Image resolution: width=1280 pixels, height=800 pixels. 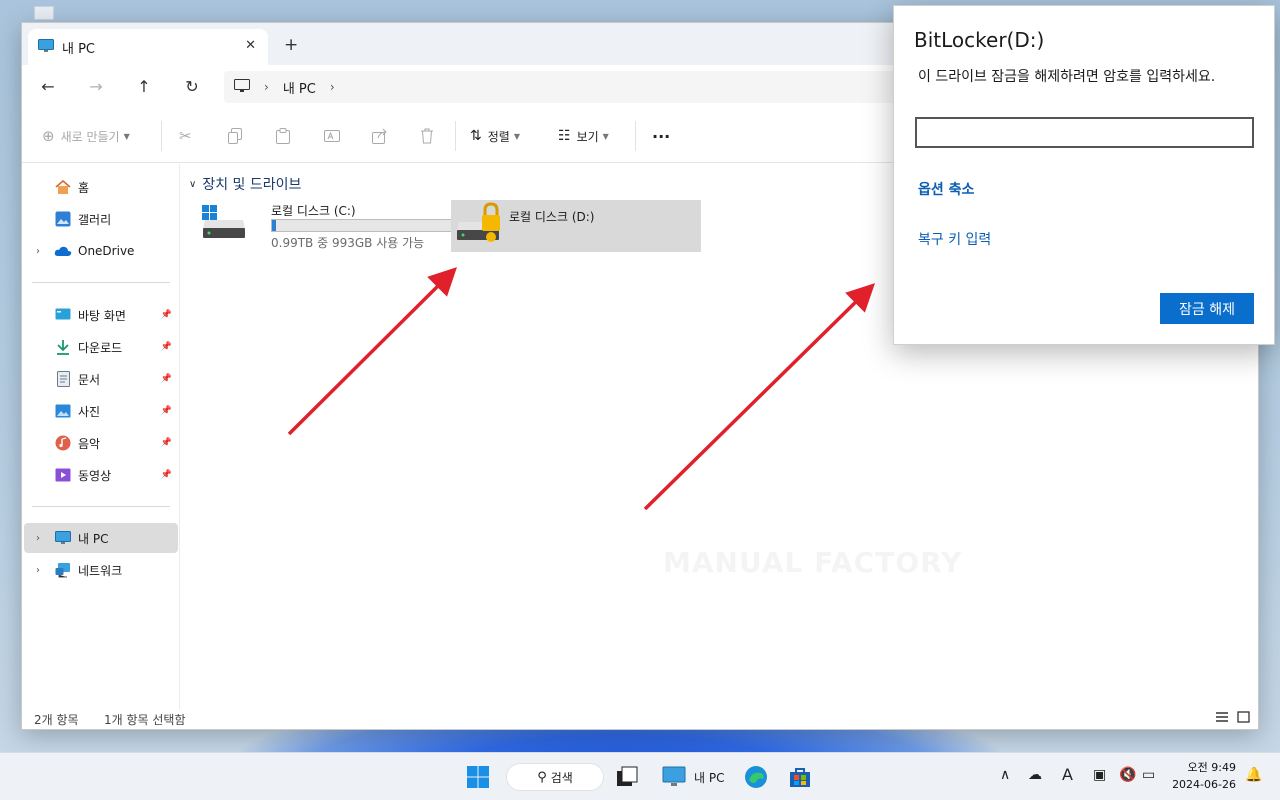 I want to click on sidebar-item-documents: 문서 📌, so click(x=101, y=379).